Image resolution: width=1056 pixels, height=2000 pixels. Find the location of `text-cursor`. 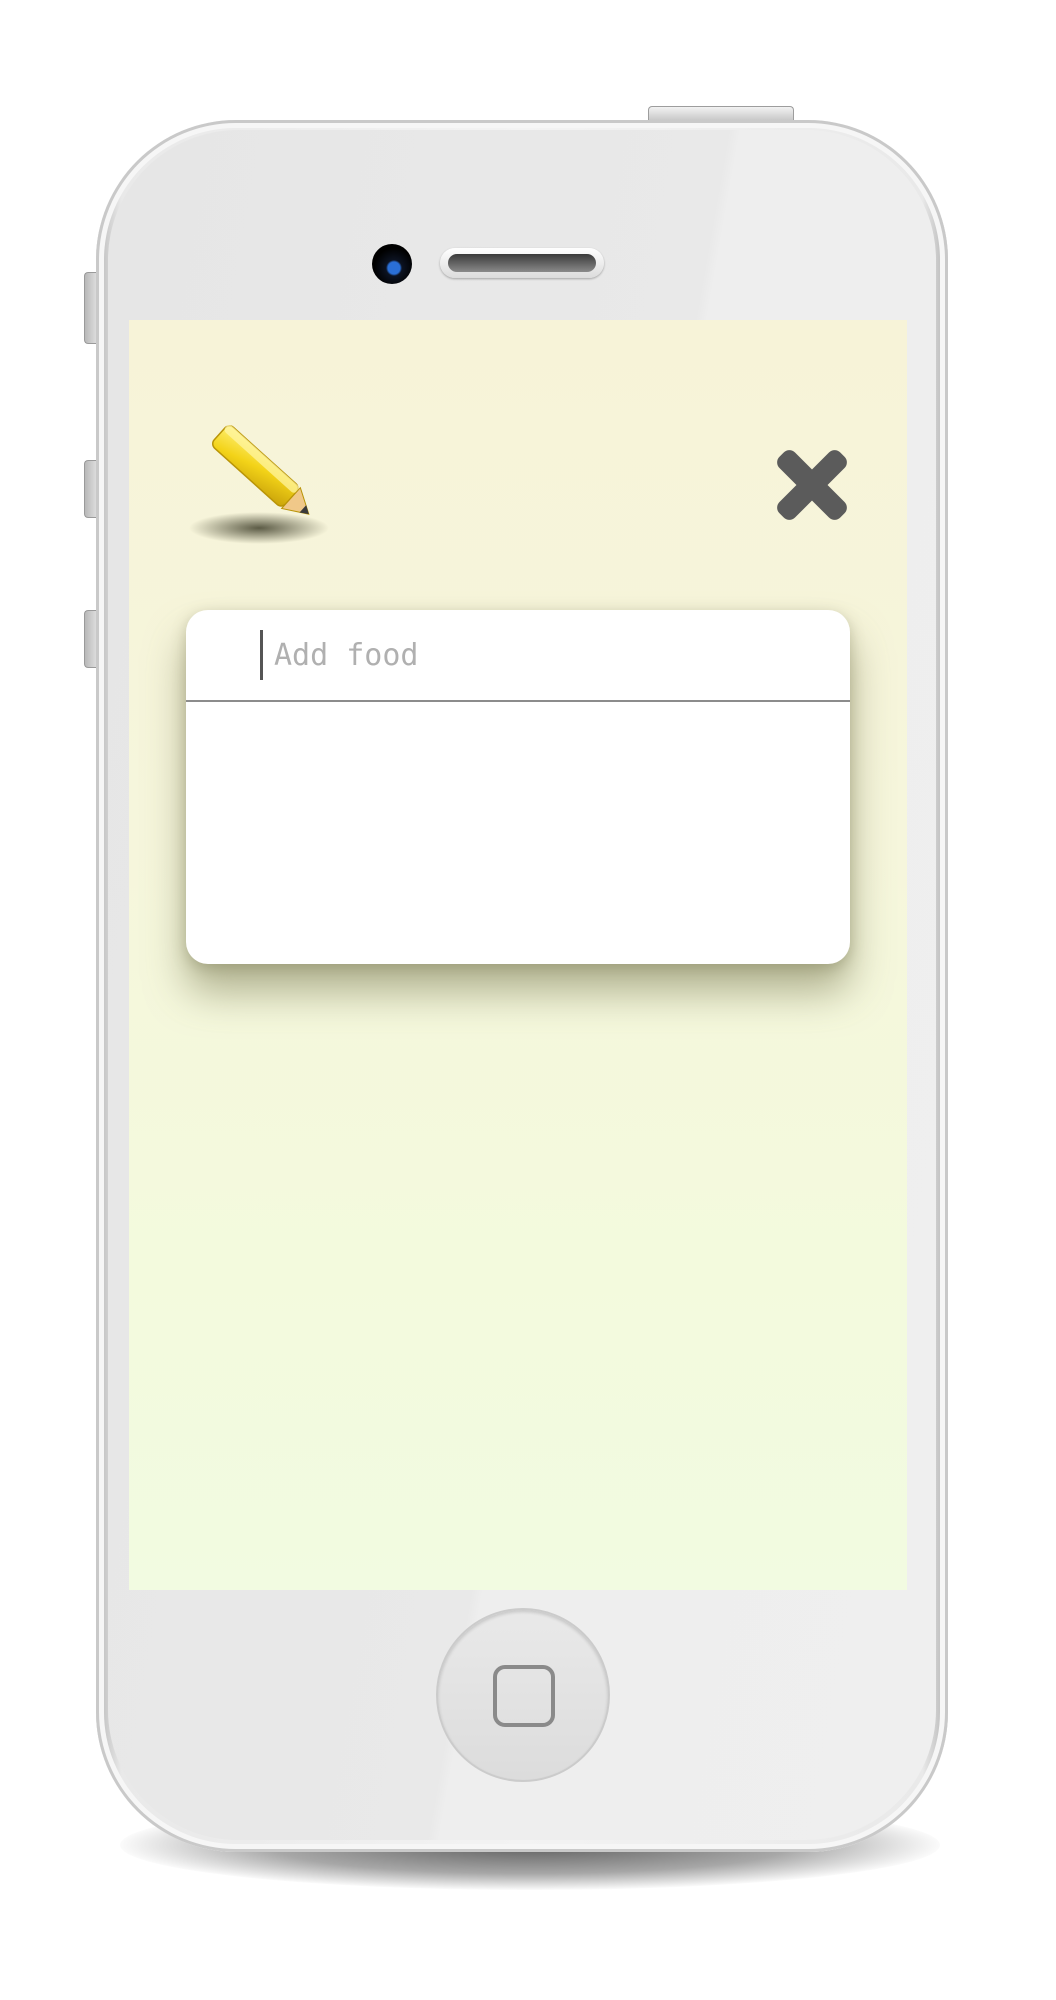

text-cursor is located at coordinates (261, 655).